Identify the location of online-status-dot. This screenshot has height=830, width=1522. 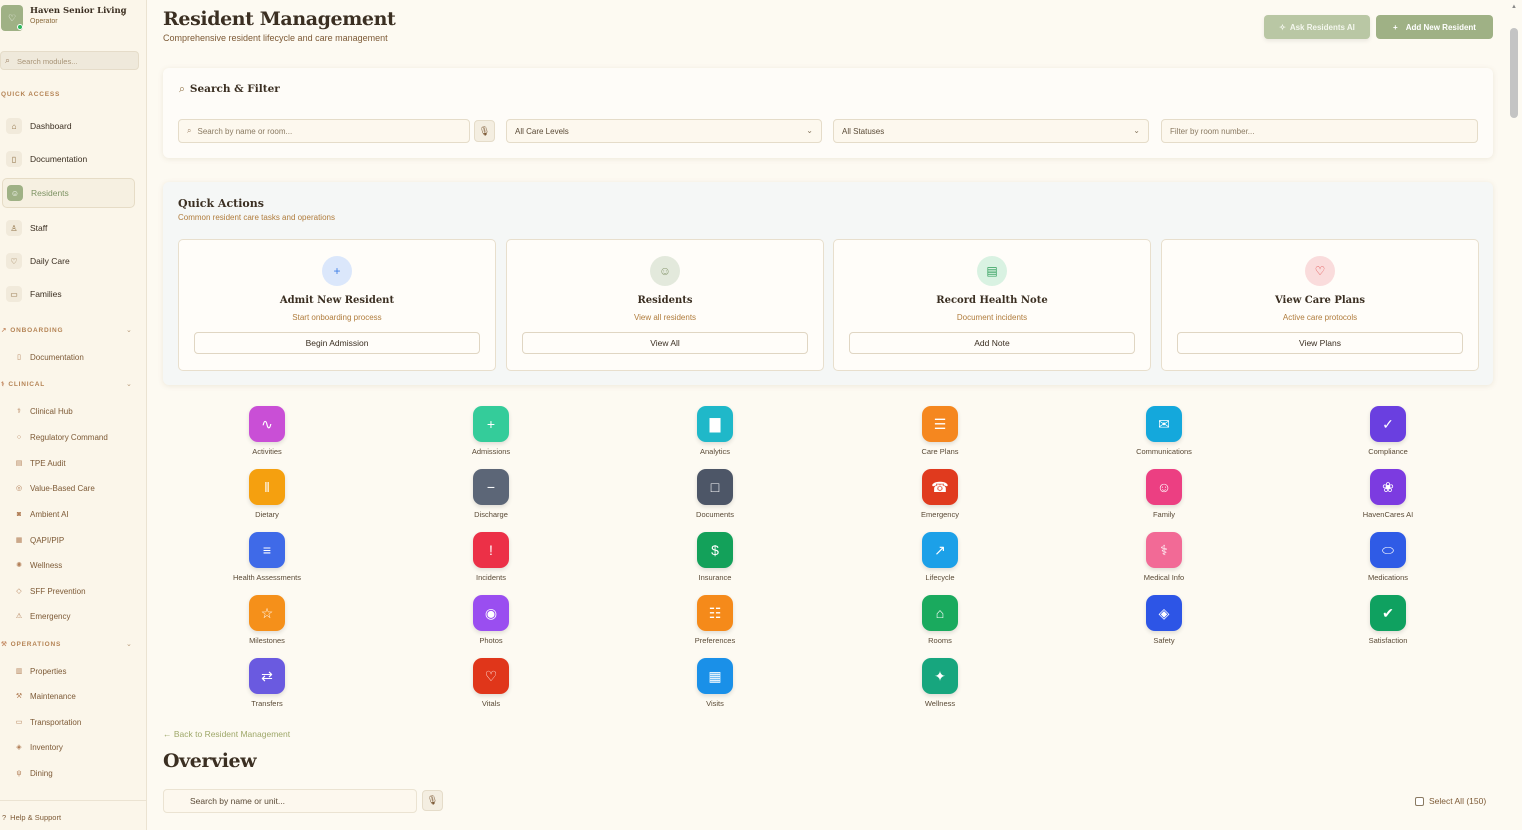
(20, 27).